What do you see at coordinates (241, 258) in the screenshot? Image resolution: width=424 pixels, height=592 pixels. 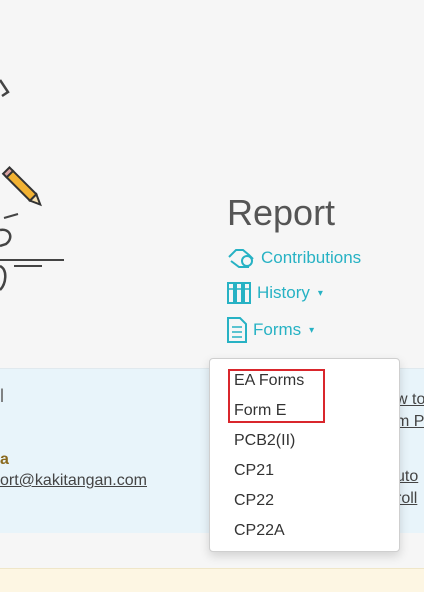 I see `hand-coins-icon` at bounding box center [241, 258].